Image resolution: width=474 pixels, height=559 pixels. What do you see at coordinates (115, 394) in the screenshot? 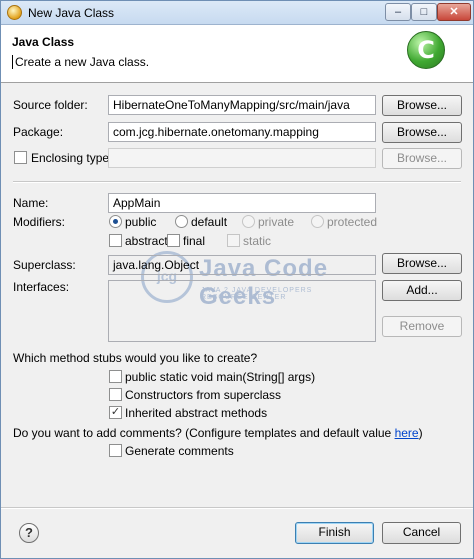
I see `stub-constructors-checkbox` at bounding box center [115, 394].